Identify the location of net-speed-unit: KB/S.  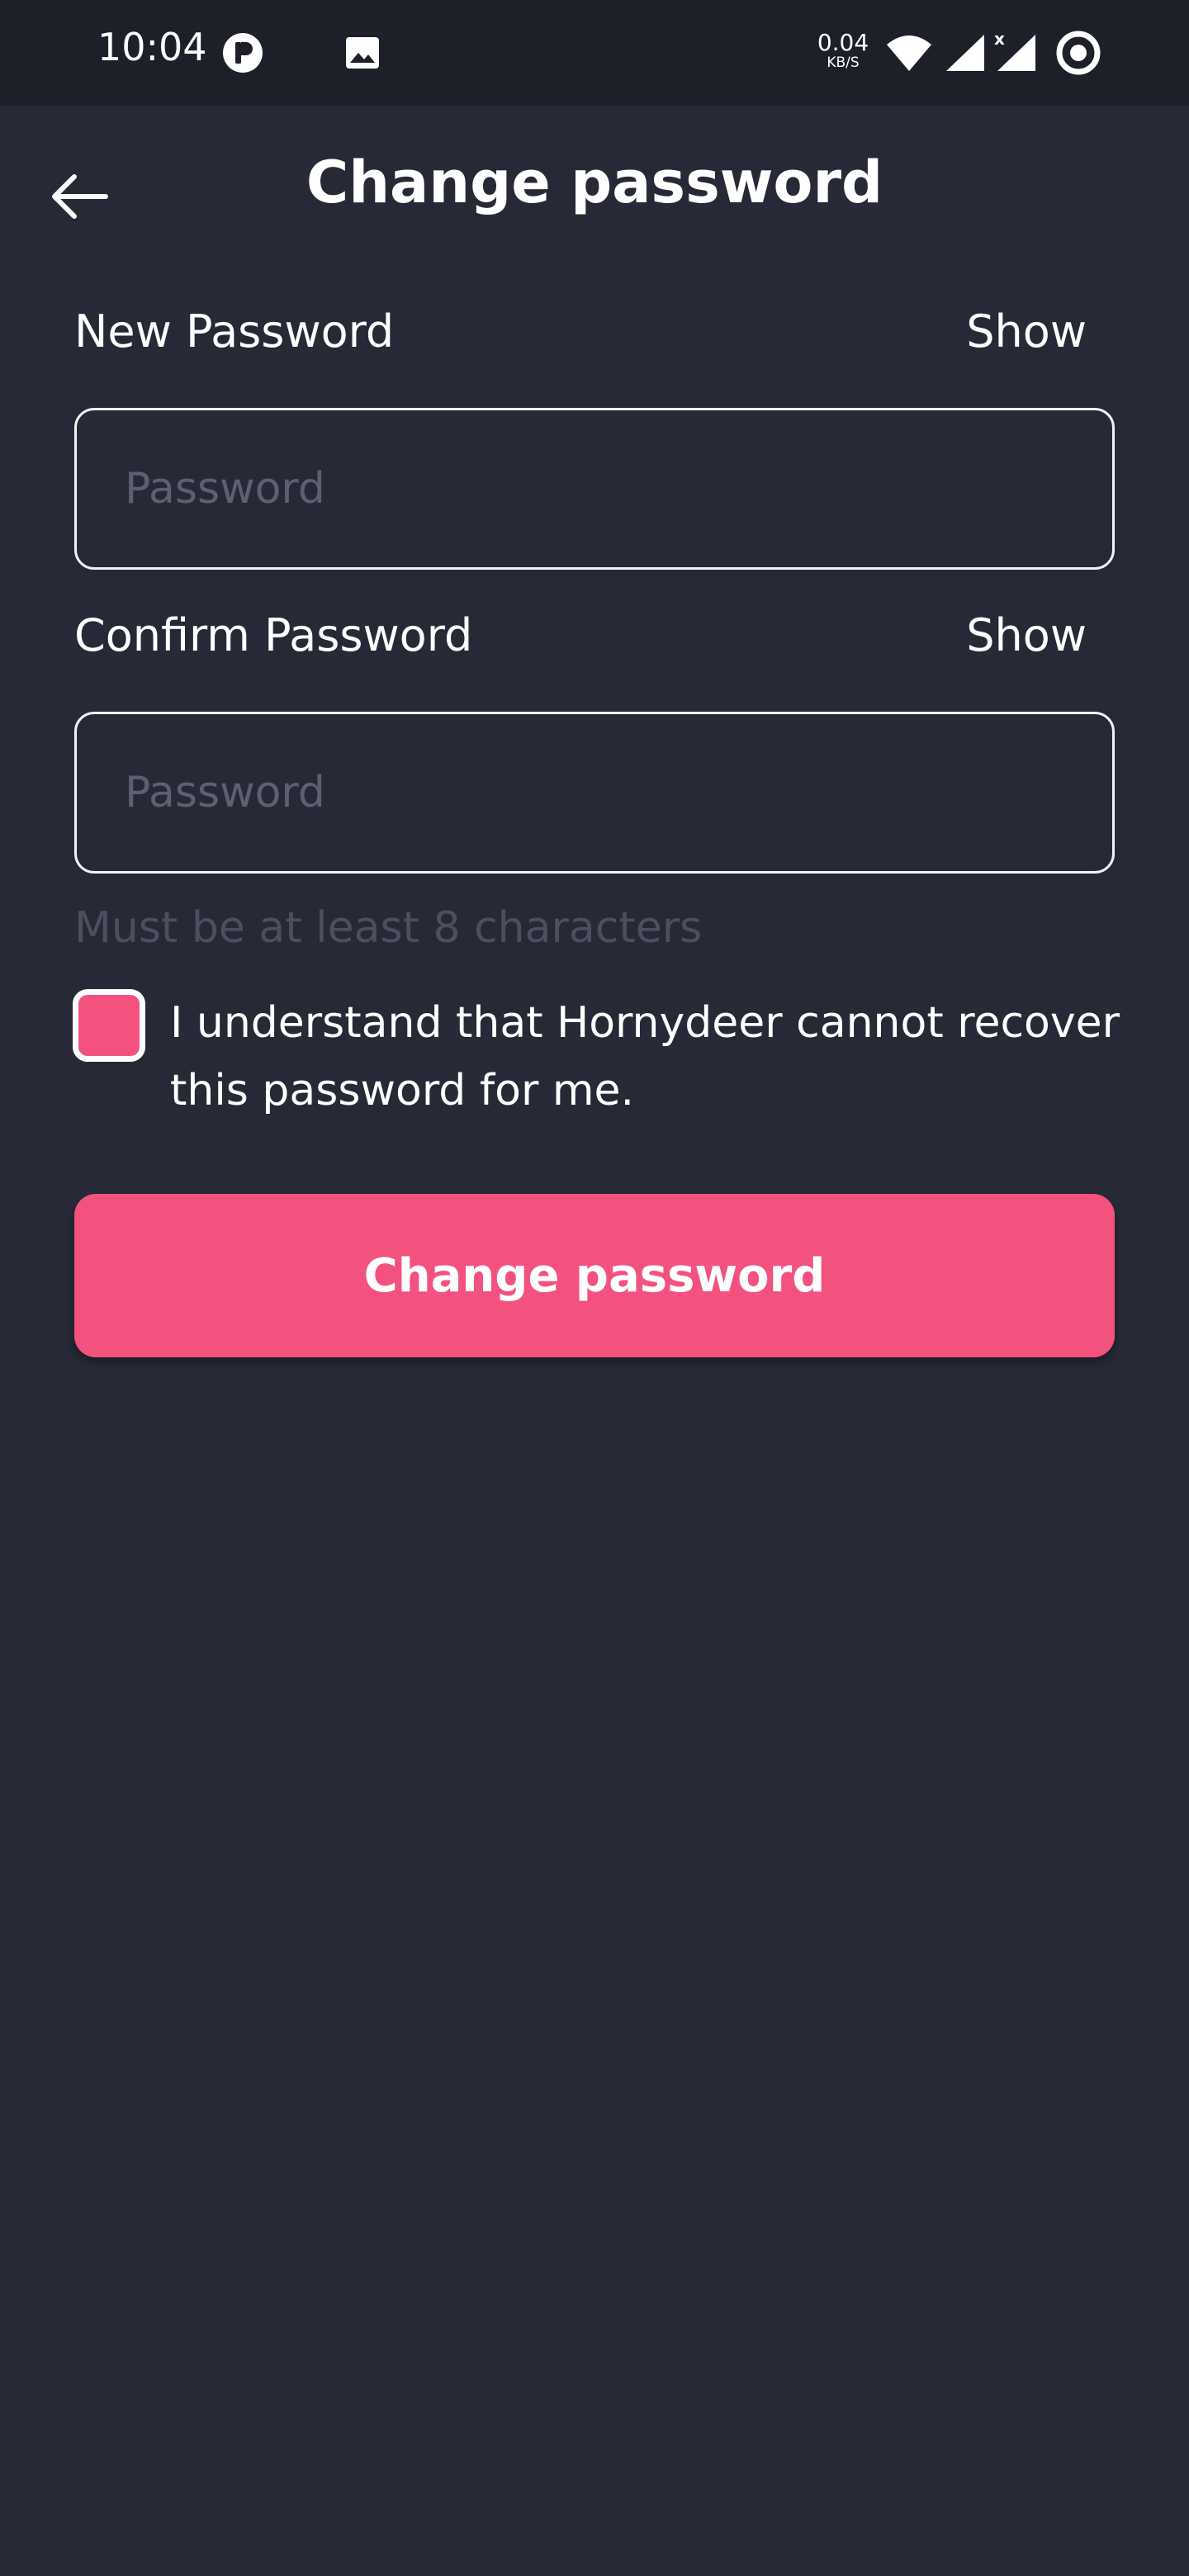
(843, 62).